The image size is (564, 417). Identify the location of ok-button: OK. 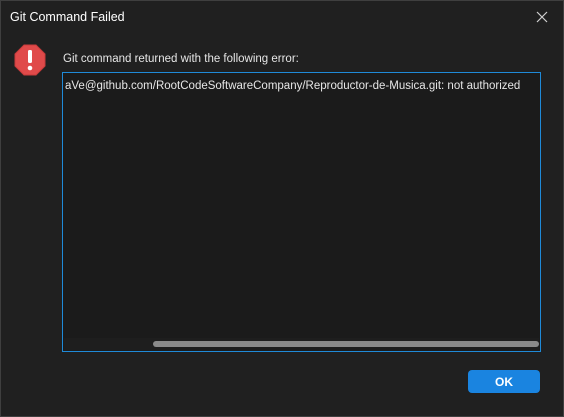
(504, 381).